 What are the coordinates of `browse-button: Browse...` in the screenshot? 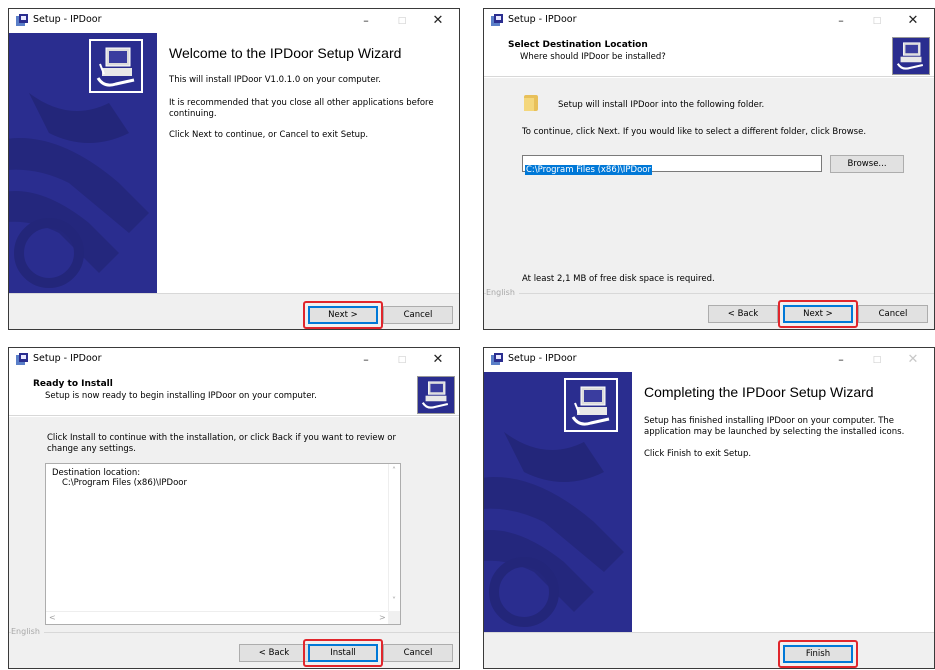 It's located at (867, 164).